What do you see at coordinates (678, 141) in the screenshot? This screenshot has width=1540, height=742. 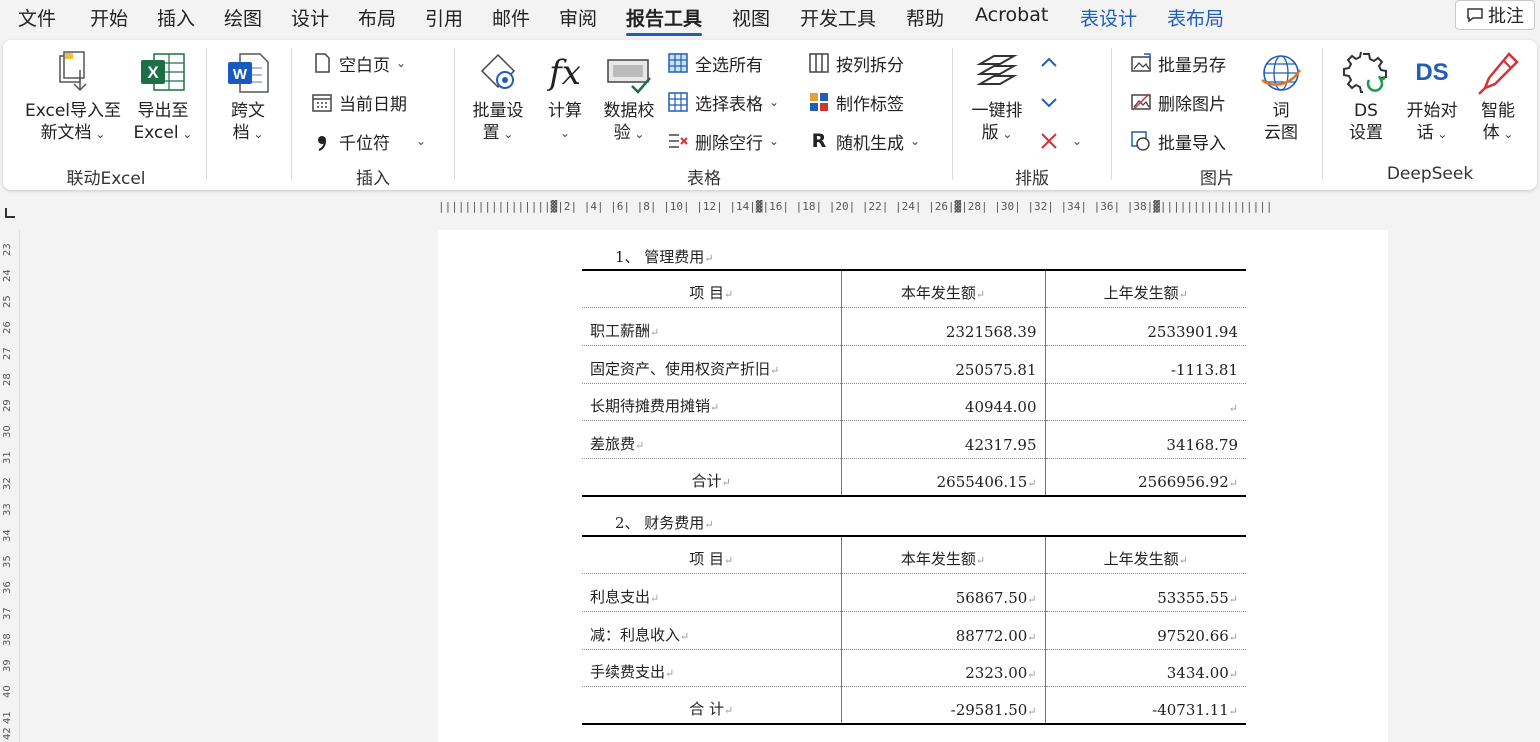 I see `delete-rows-icon` at bounding box center [678, 141].